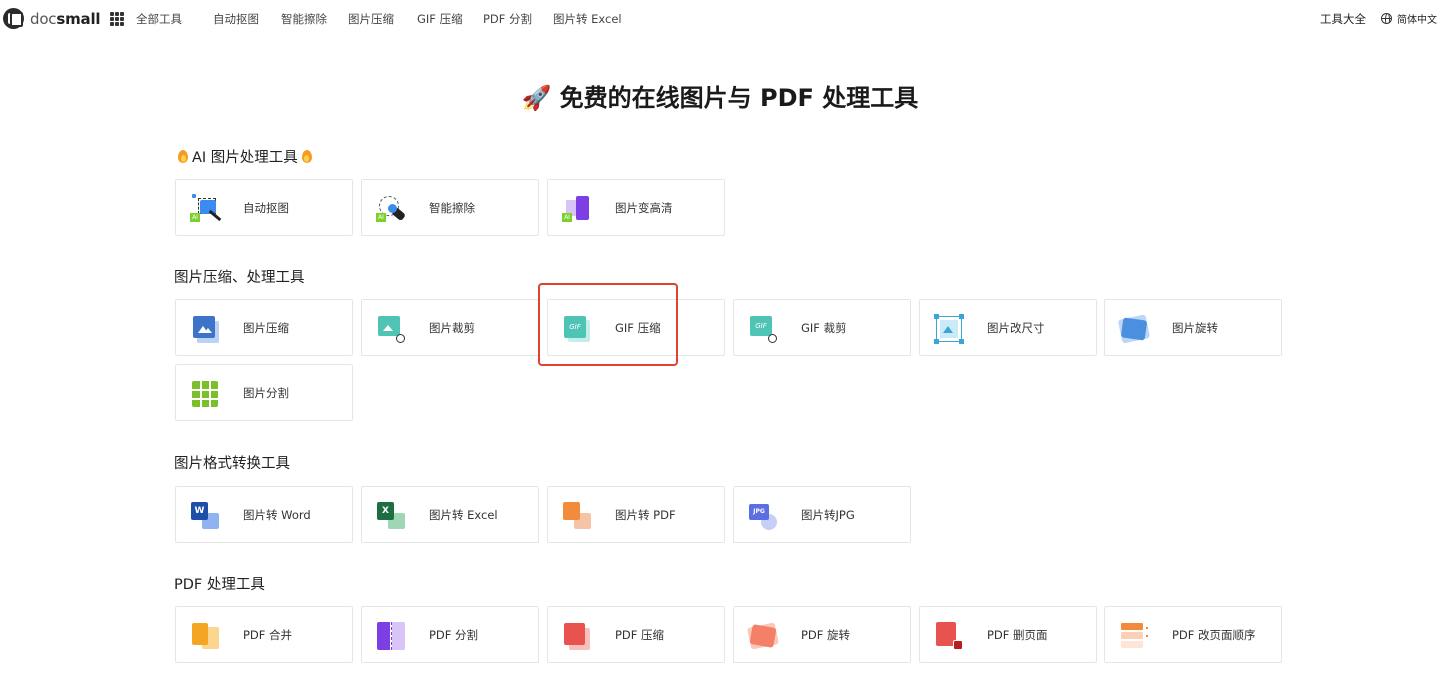 The image size is (1440, 684). Describe the element at coordinates (205, 516) in the screenshot. I see `image-to-word-icon: W` at that location.